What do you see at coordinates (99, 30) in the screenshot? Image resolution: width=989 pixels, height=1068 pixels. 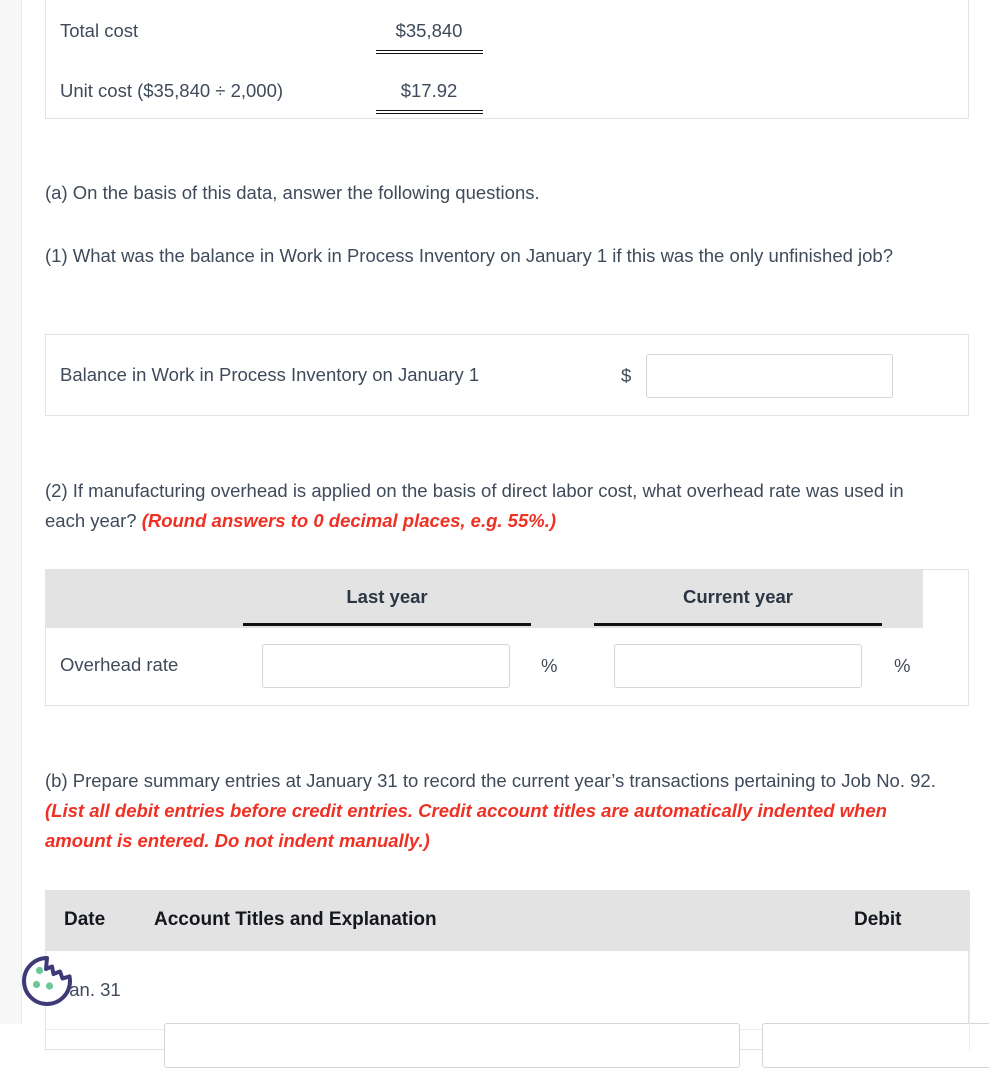 I see `cost-row-label: Total cost` at bounding box center [99, 30].